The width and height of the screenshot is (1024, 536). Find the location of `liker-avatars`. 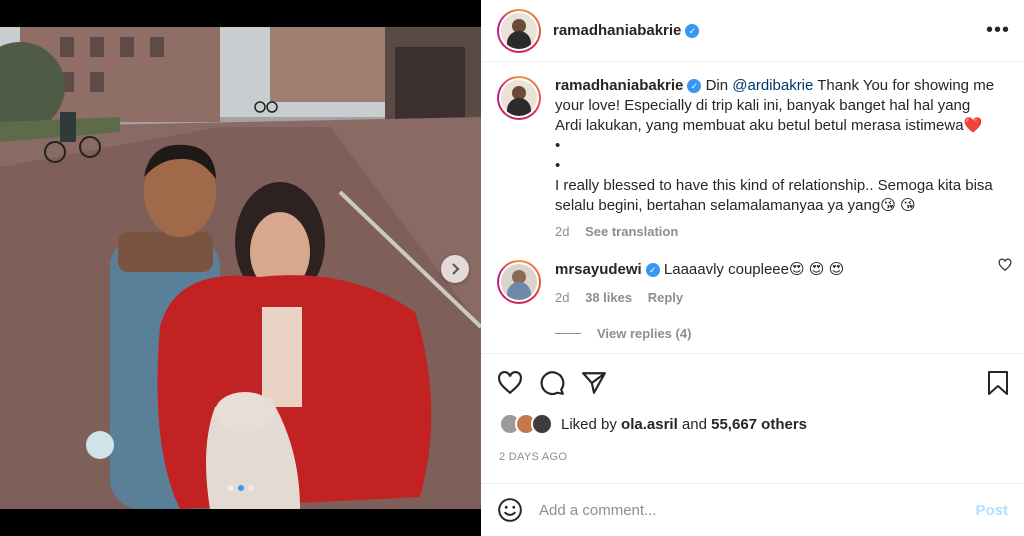

liker-avatars is located at coordinates (526, 424).